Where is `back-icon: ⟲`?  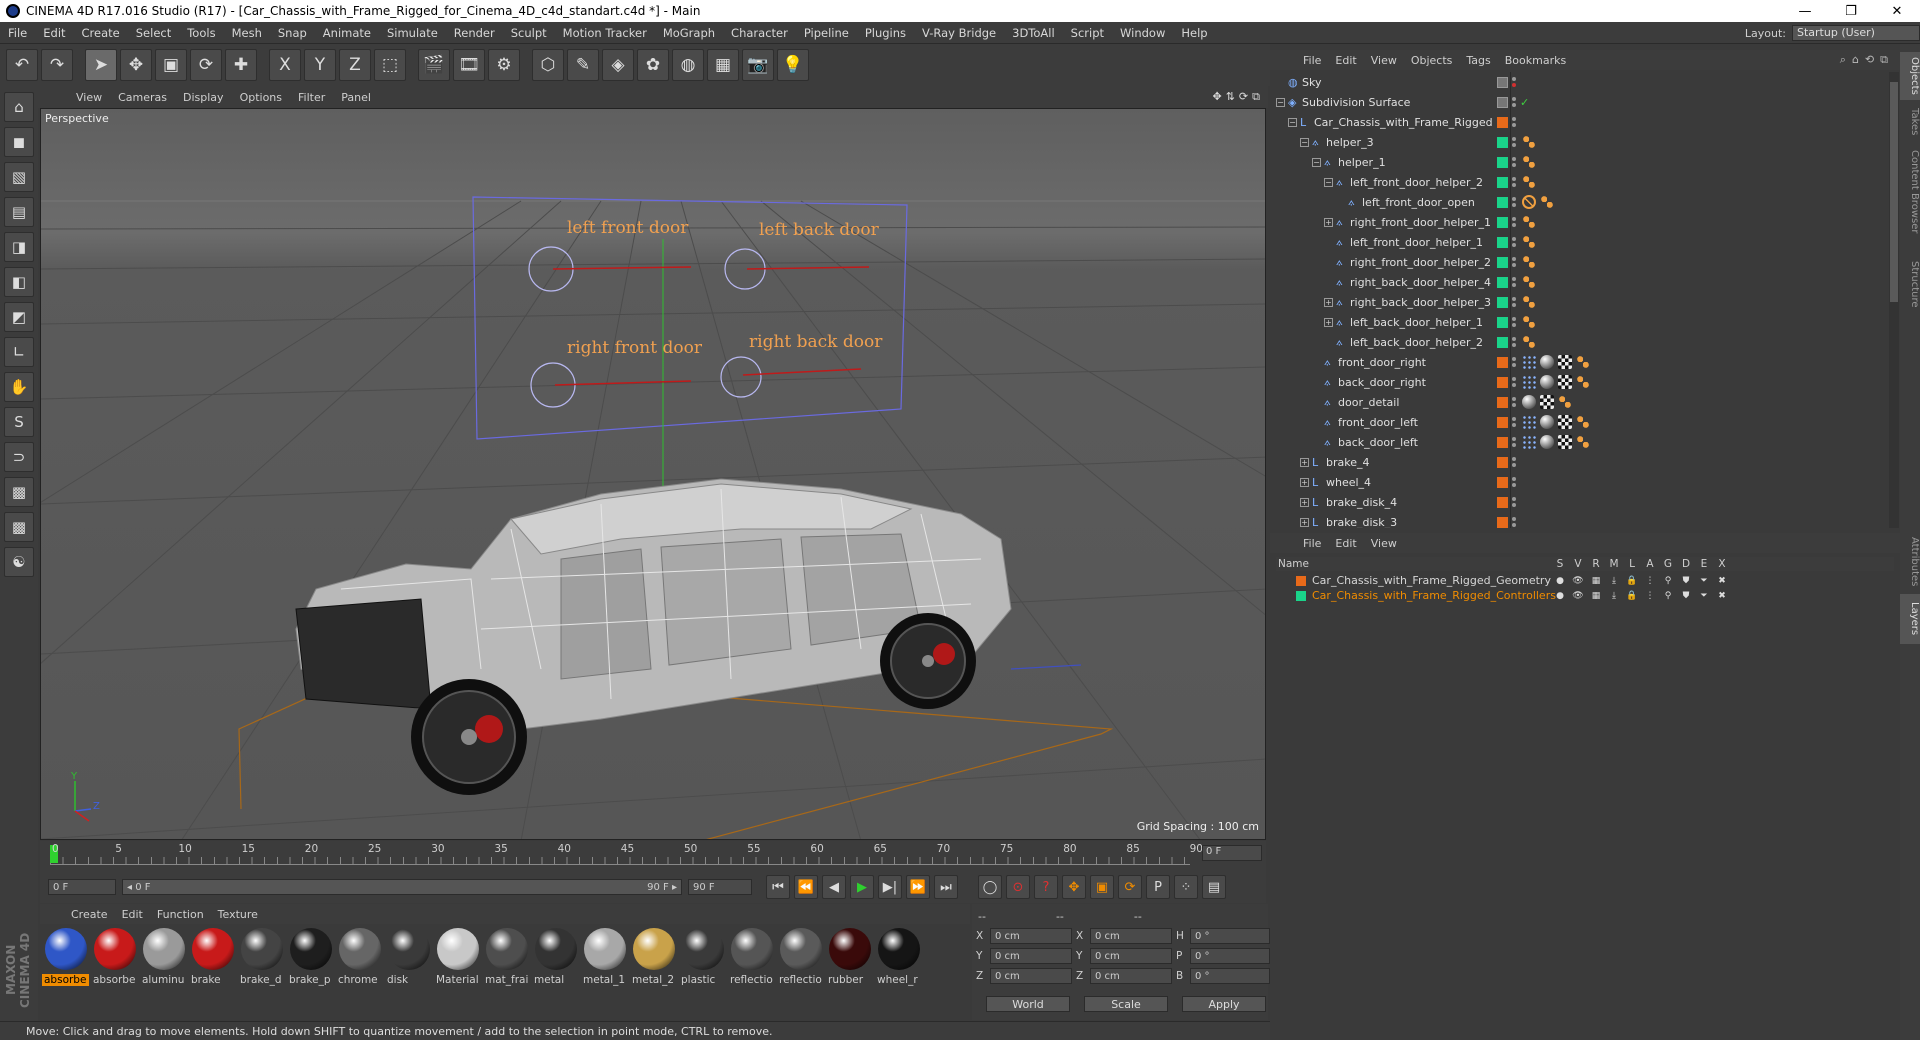
back-icon: ⟲ is located at coordinates (1869, 60).